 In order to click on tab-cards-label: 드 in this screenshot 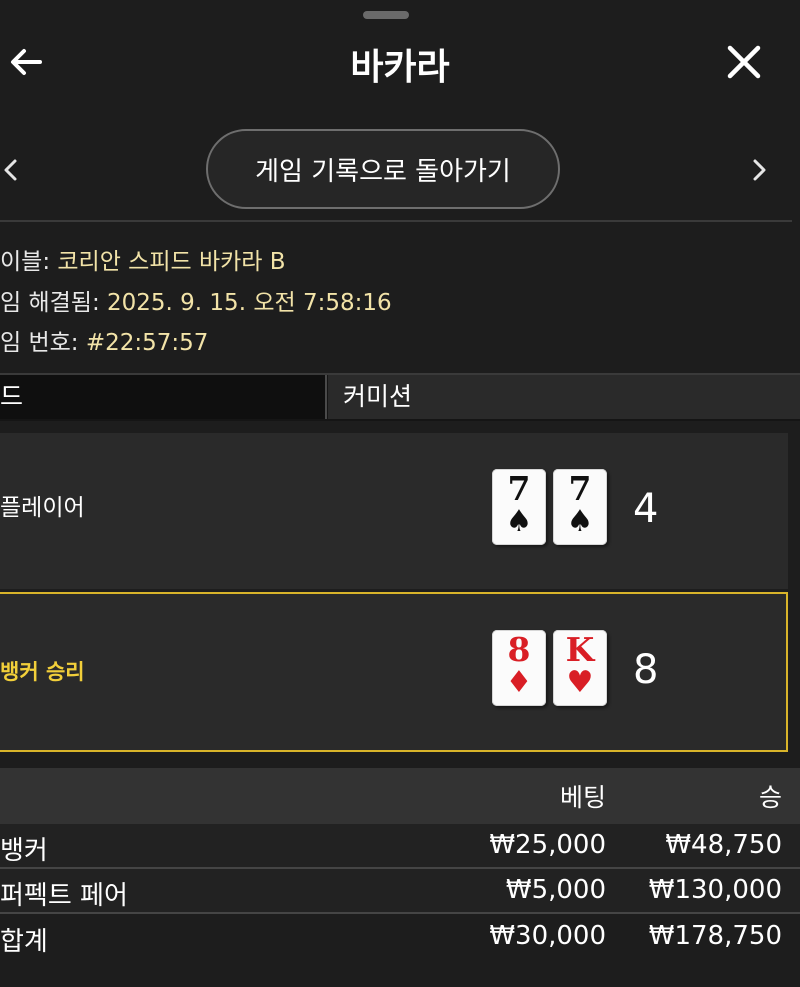, I will do `click(12, 396)`.